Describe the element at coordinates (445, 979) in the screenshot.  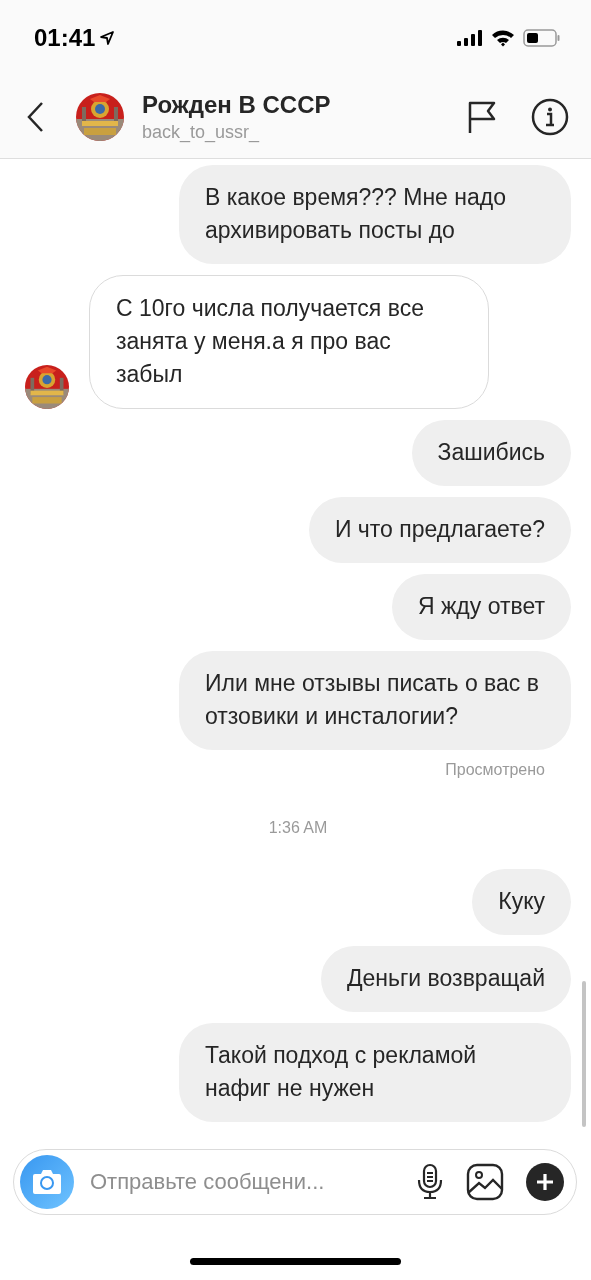
I see `message-bubble: Деньги возвращай` at that location.